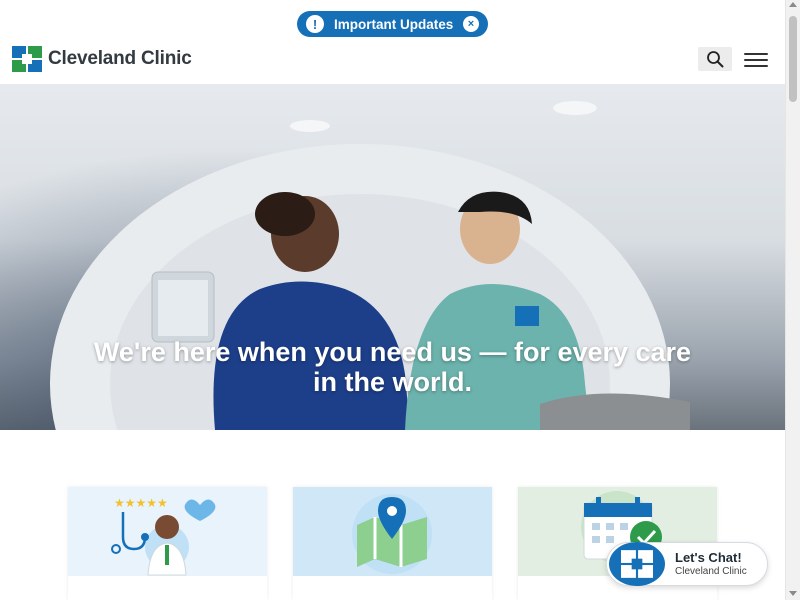 The height and width of the screenshot is (600, 800). Describe the element at coordinates (27, 59) in the screenshot. I see `cleveland-clinic-logo-icon` at that location.